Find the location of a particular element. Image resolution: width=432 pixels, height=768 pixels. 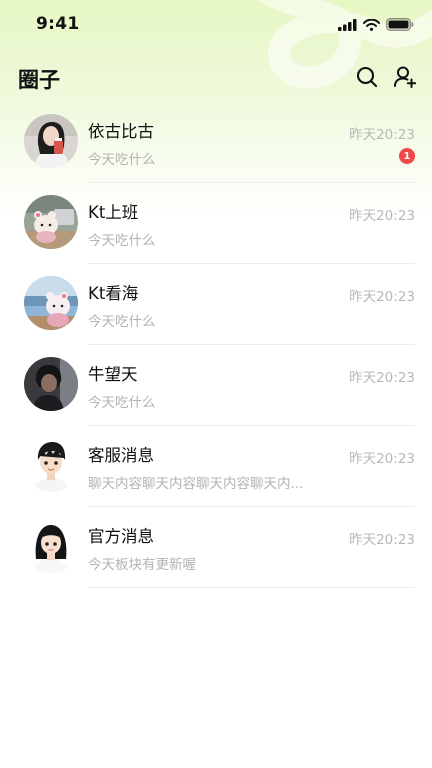

conversation-item: 官方消息 今天板块有更新喔 昨天20:23 is located at coordinates (216, 547).